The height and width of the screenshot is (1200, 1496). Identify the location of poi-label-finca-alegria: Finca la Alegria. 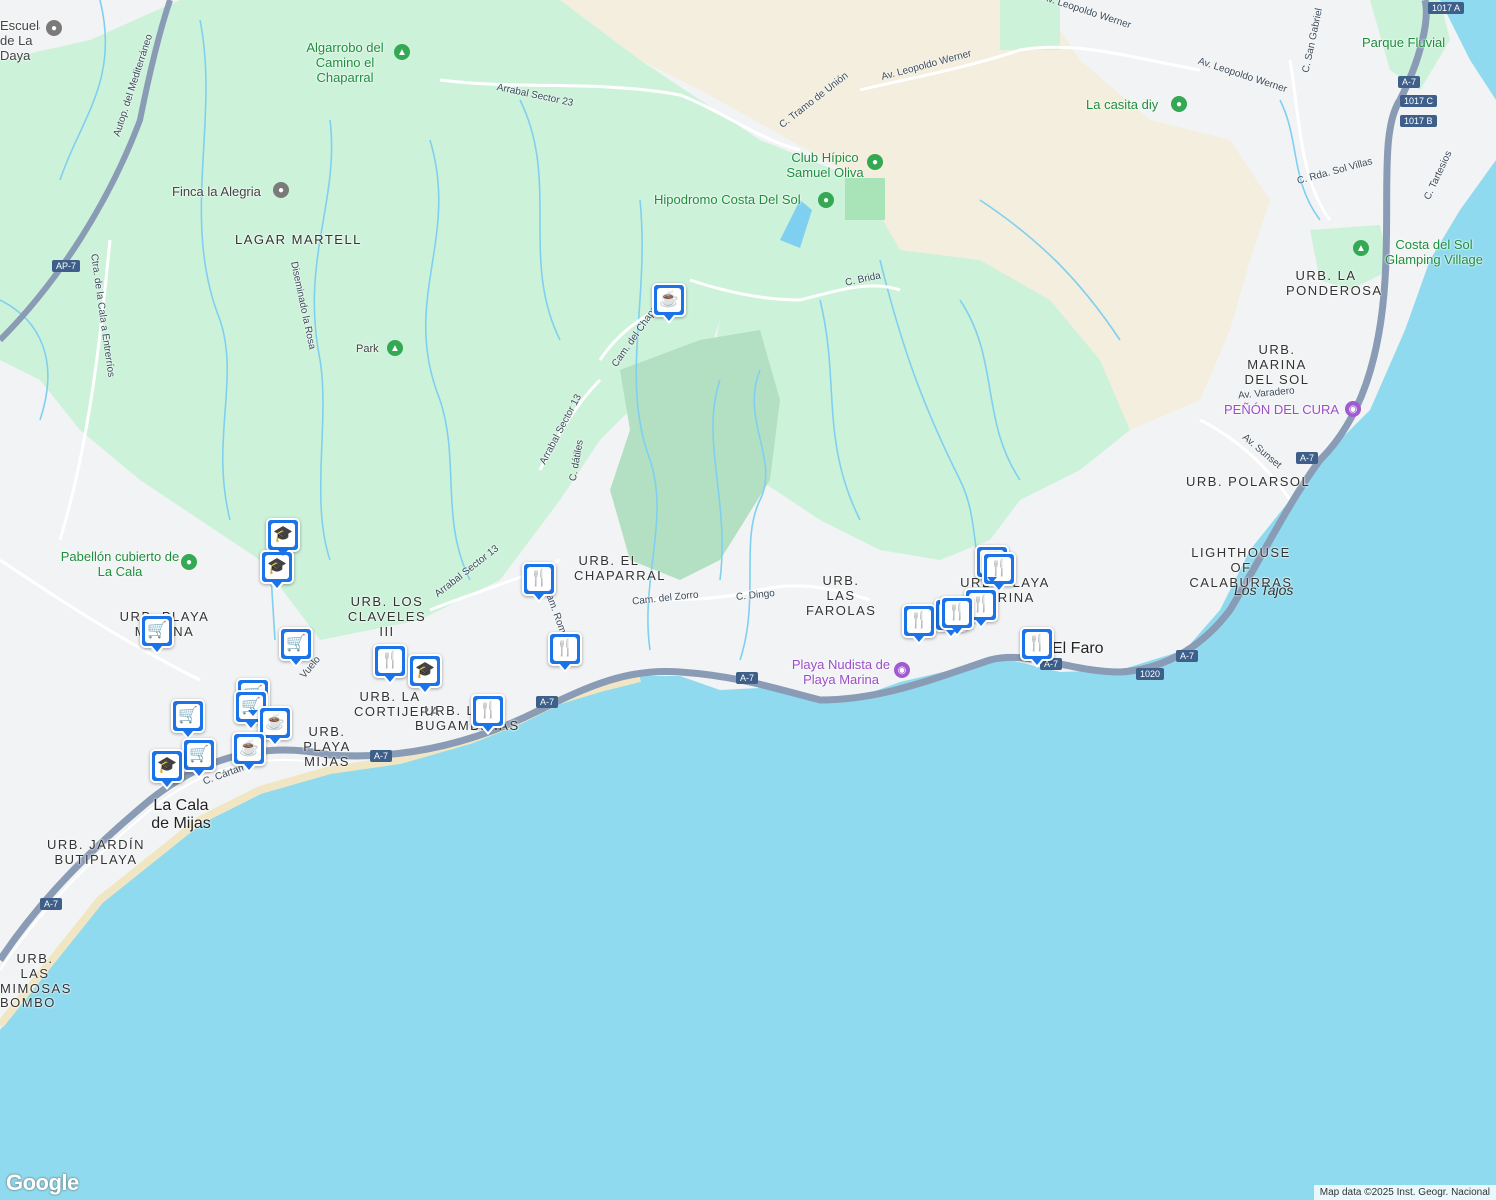
(216, 191).